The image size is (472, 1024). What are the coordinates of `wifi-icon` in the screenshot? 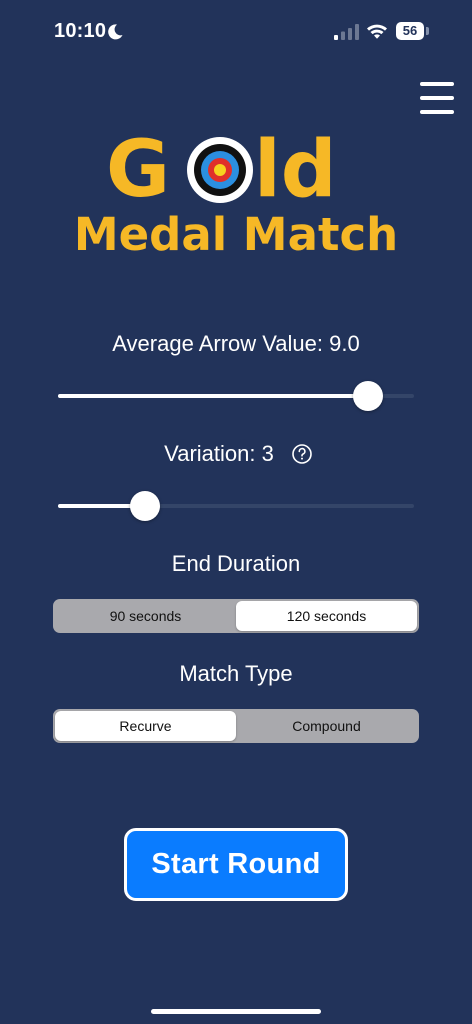 It's located at (377, 31).